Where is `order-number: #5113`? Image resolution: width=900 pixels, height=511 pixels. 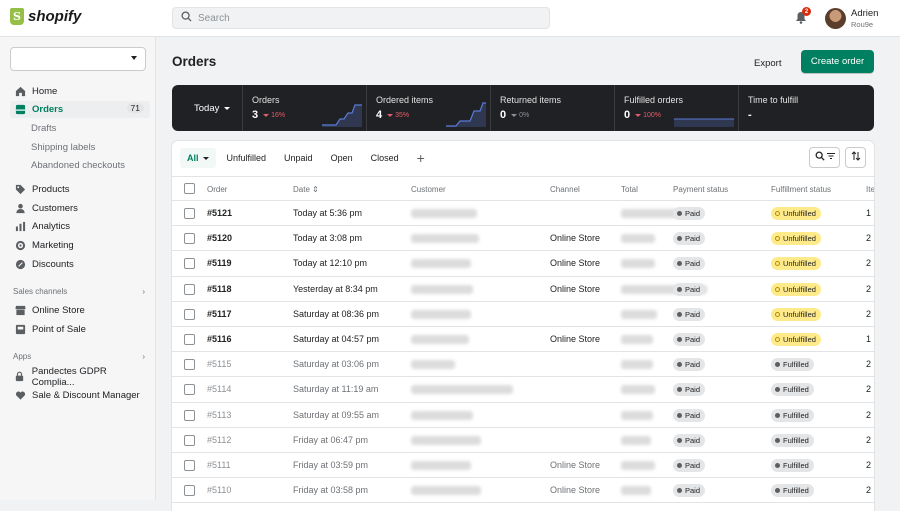
order-number: #5113 is located at coordinates (219, 415).